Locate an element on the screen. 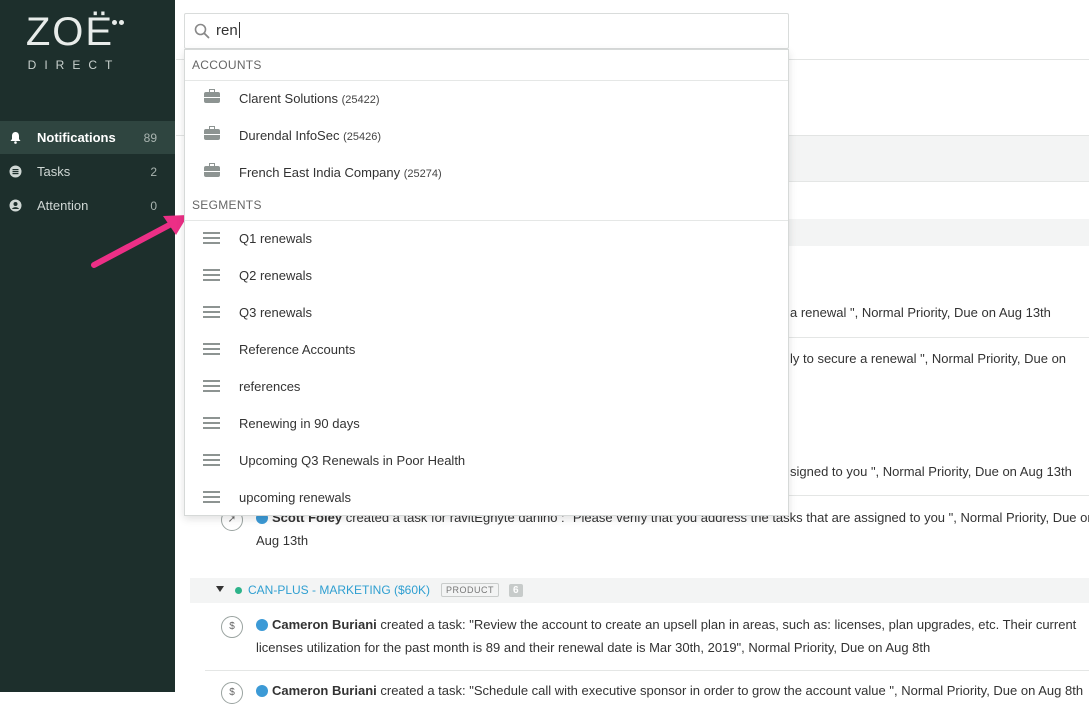  attention-icon is located at coordinates (15, 205).